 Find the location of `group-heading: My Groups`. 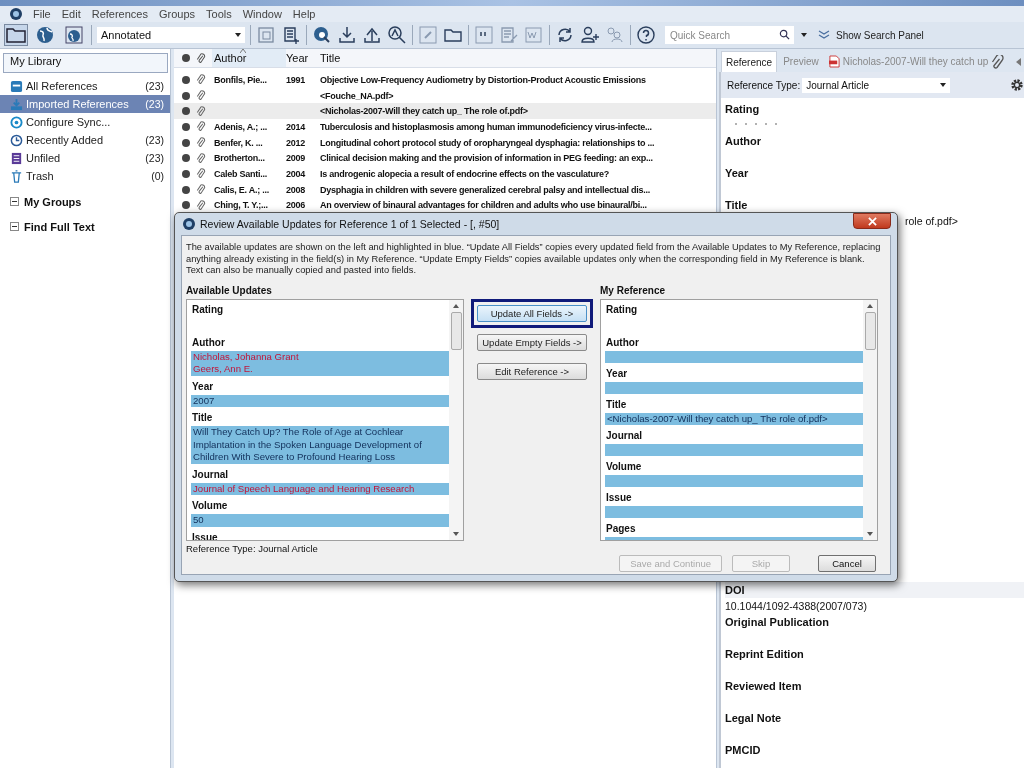

group-heading: My Groups is located at coordinates (53, 201).